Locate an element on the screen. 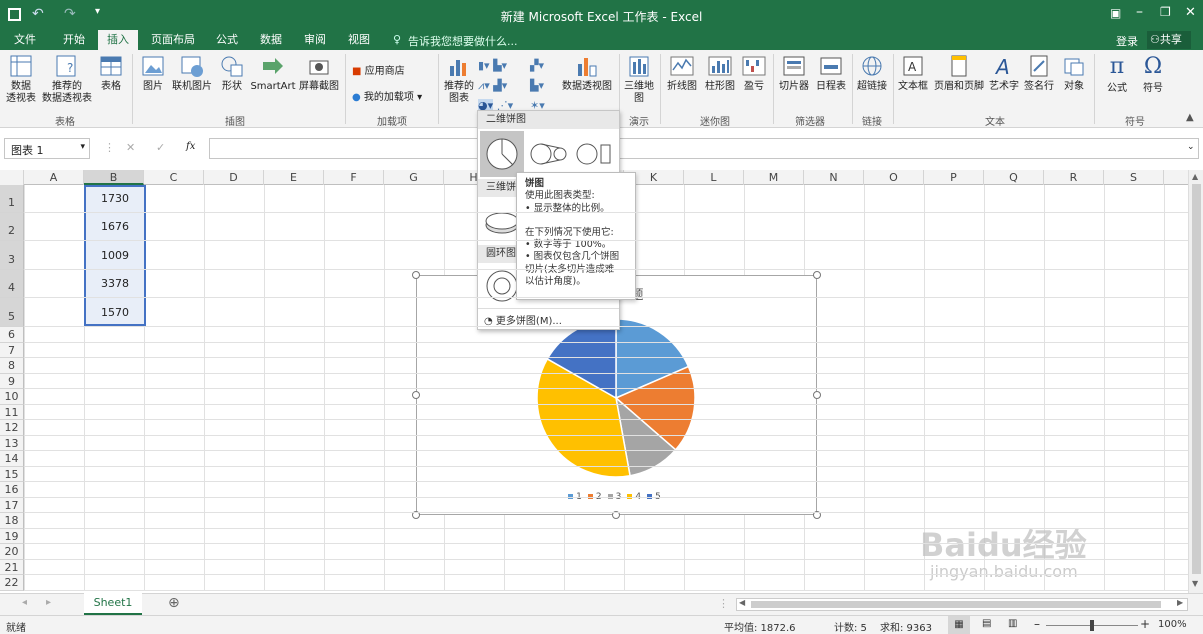  smartart-button: SmartArt is located at coordinates (273, 73).